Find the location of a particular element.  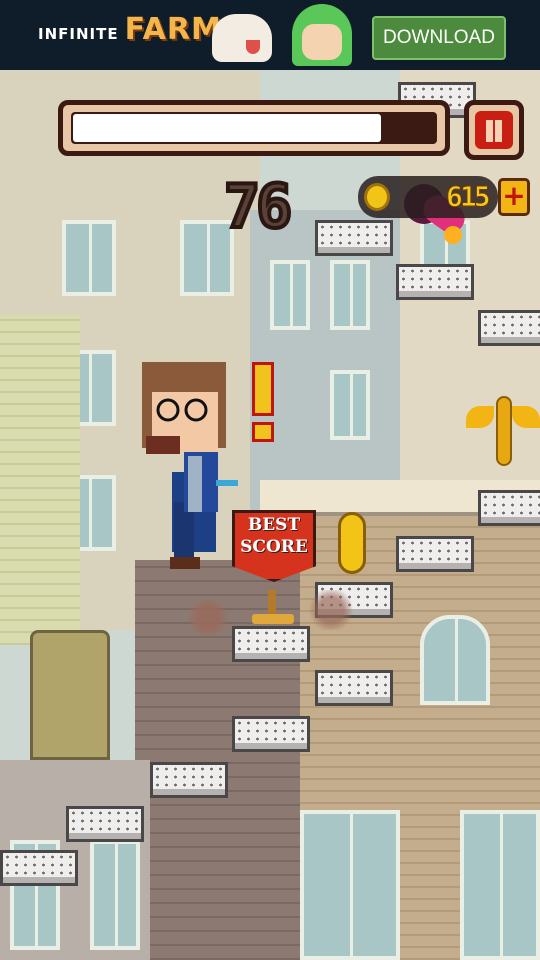

progress-bar is located at coordinates (254, 128).